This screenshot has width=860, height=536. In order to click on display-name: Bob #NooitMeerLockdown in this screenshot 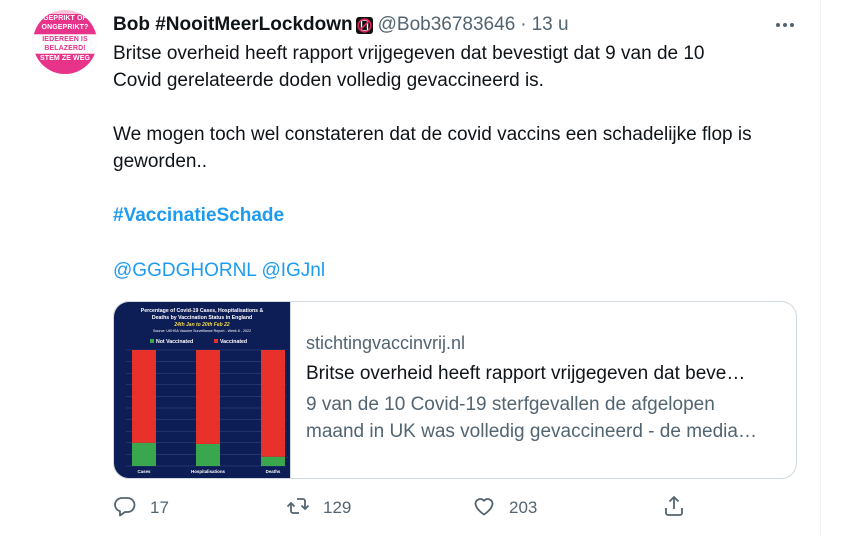, I will do `click(233, 25)`.